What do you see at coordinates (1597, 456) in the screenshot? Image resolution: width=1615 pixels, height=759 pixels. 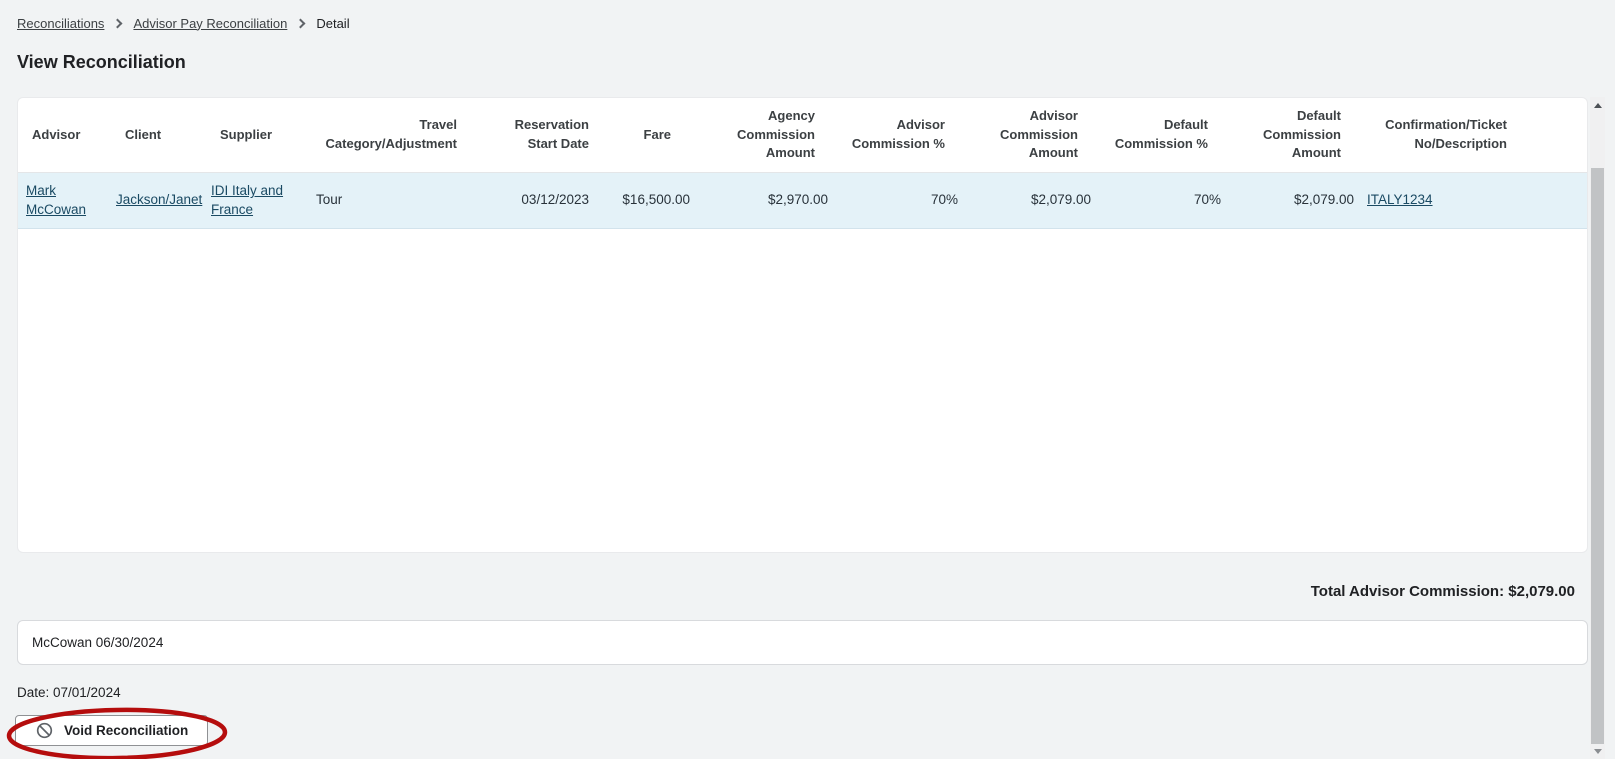 I see `scrollbar-thumb` at bounding box center [1597, 456].